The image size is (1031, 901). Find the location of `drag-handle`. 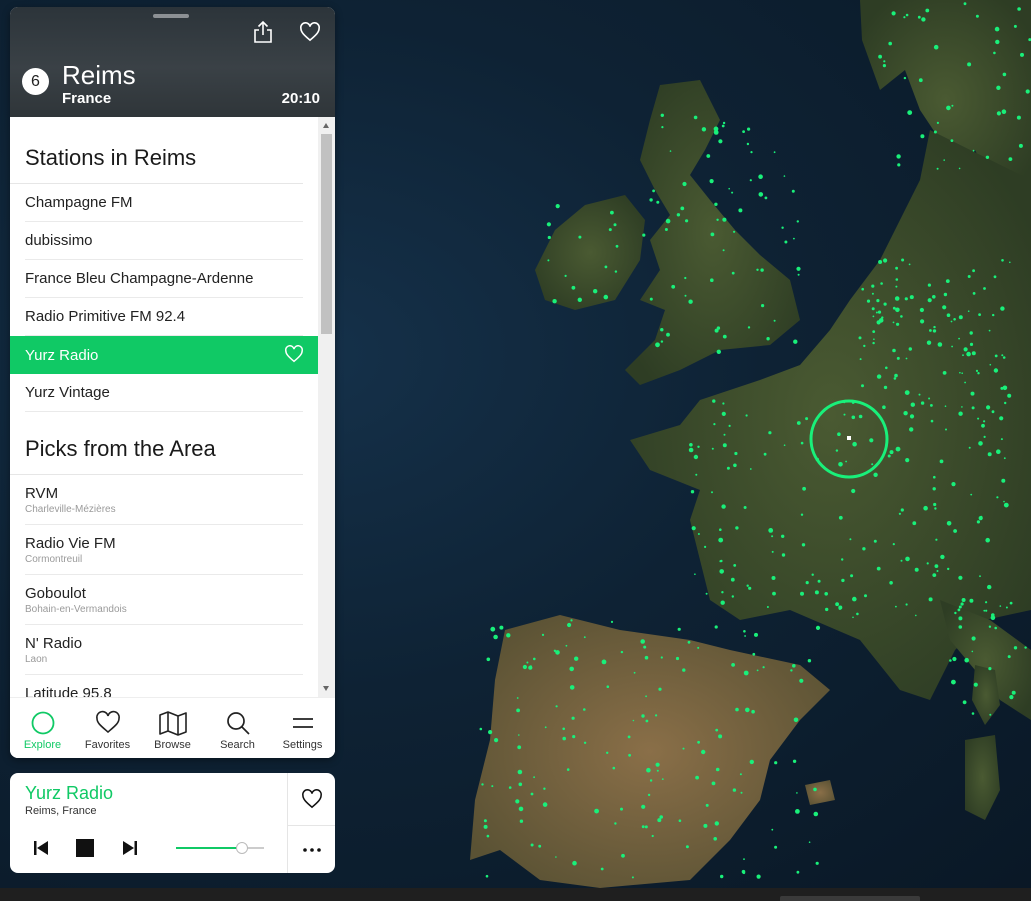

drag-handle is located at coordinates (171, 16).